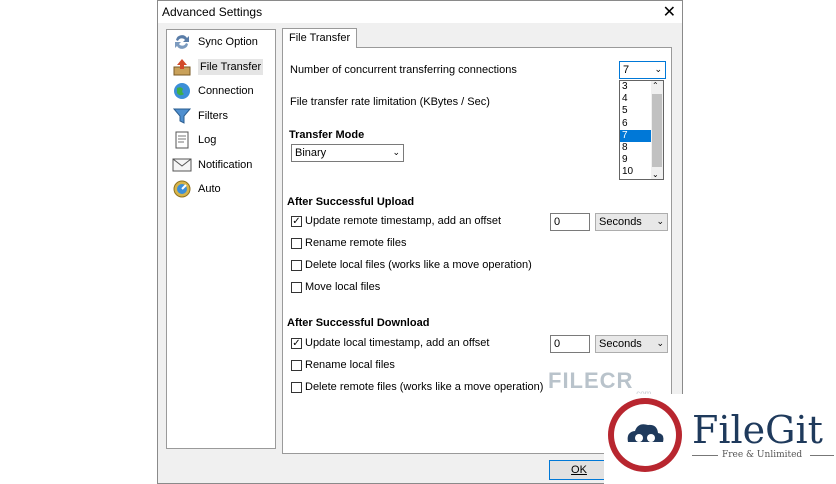  I want to click on upload-update-timestamp-label: Update remote timestamp, add an offset, so click(403, 221).